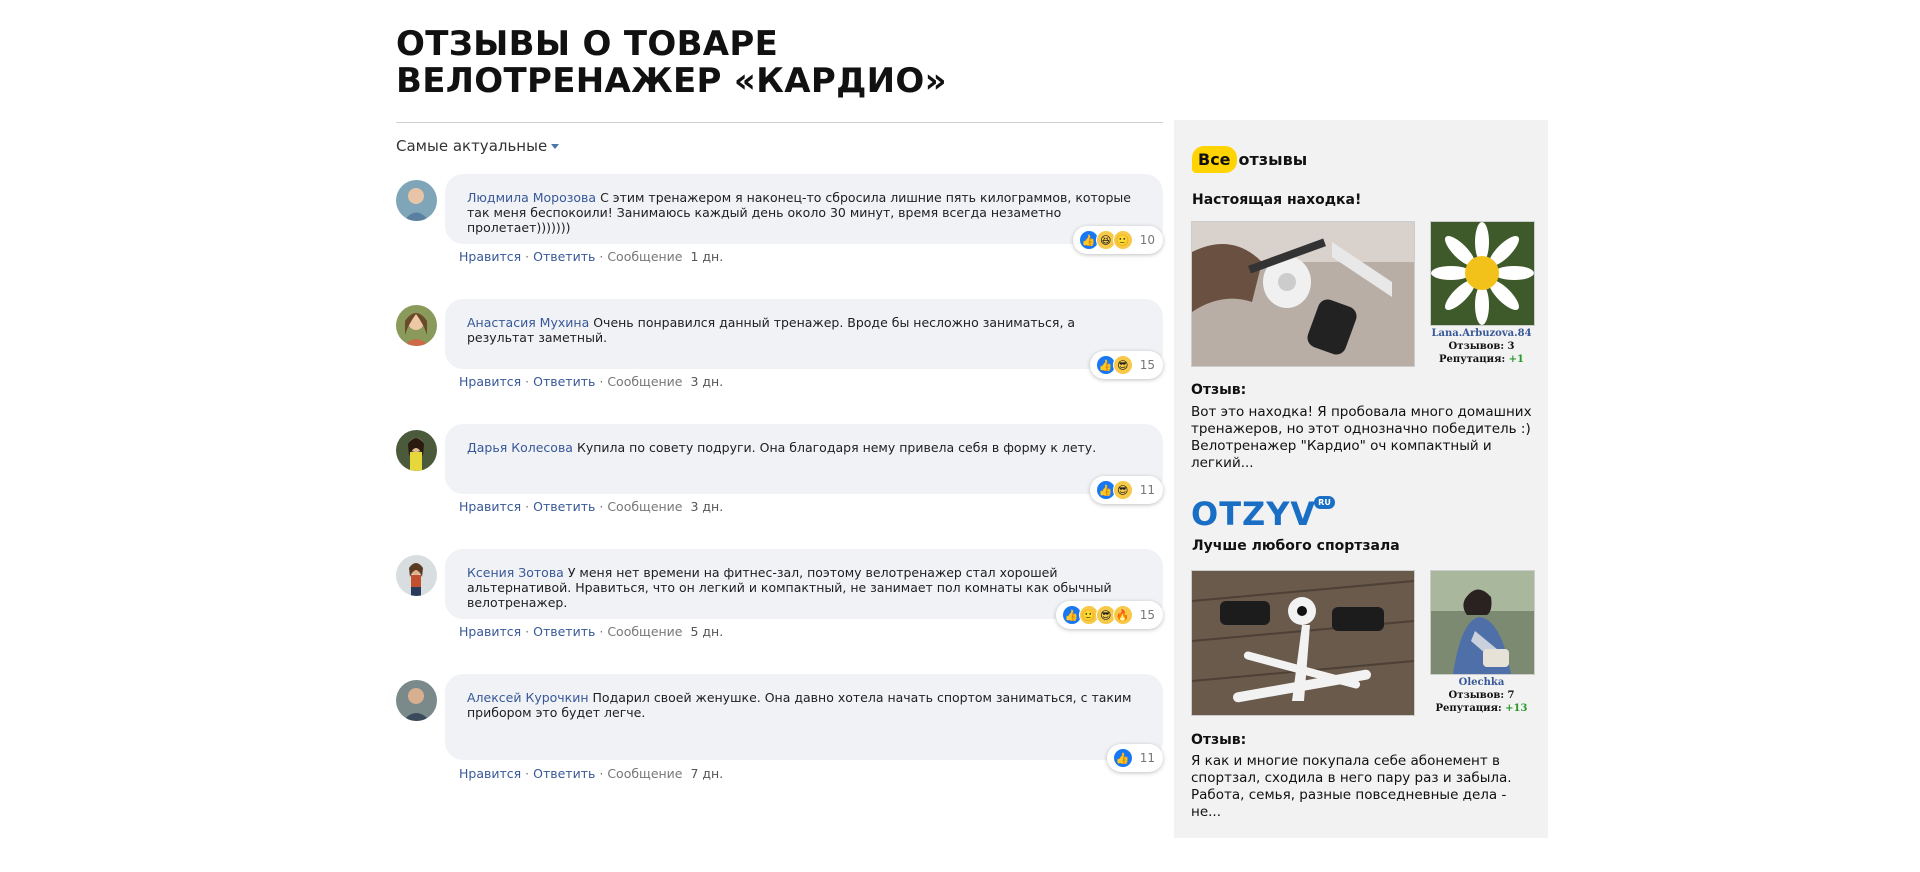  Describe the element at coordinates (555, 146) in the screenshot. I see `chevron-down-icon` at that location.